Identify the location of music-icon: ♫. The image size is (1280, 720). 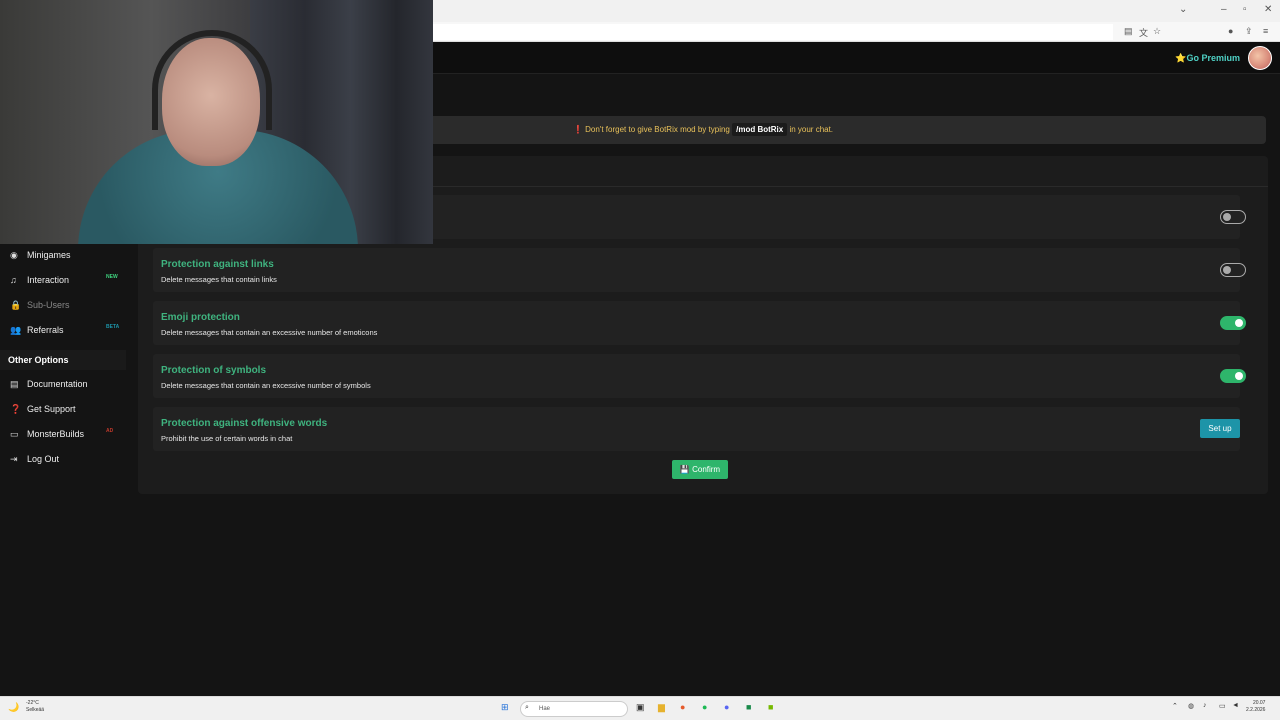
(13, 280).